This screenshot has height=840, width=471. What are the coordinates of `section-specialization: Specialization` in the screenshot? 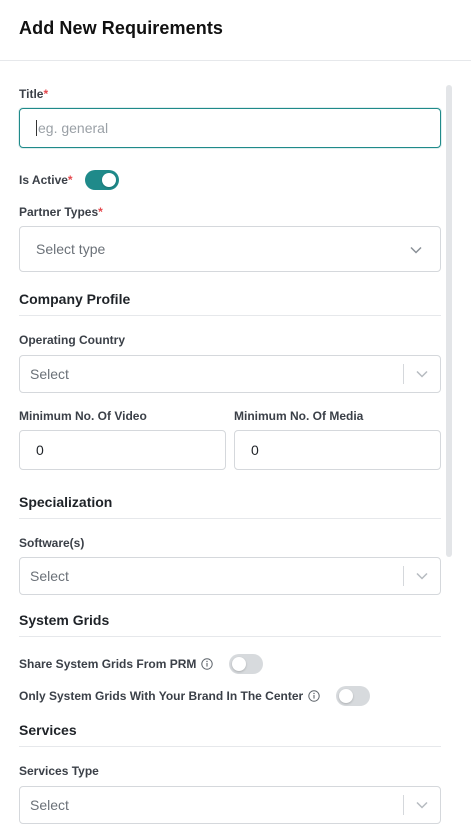 It's located at (230, 506).